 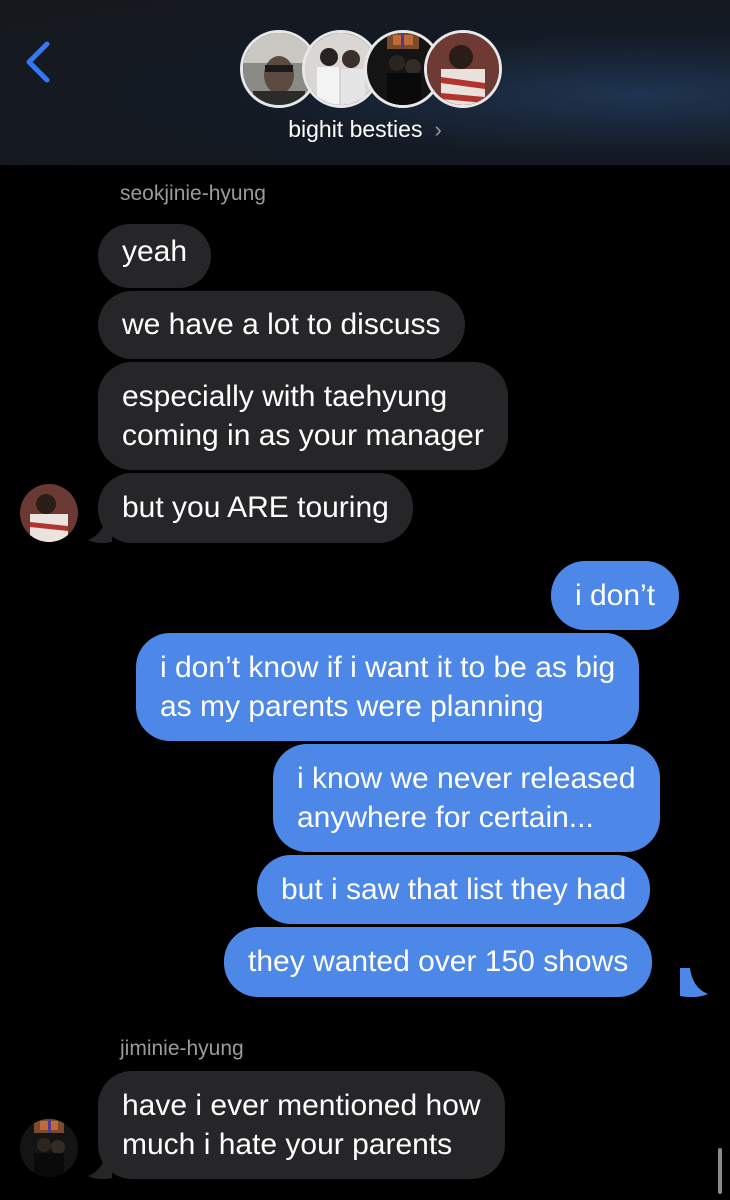 What do you see at coordinates (438, 962) in the screenshot?
I see `outgoing-message: they wanted over 150 shows` at bounding box center [438, 962].